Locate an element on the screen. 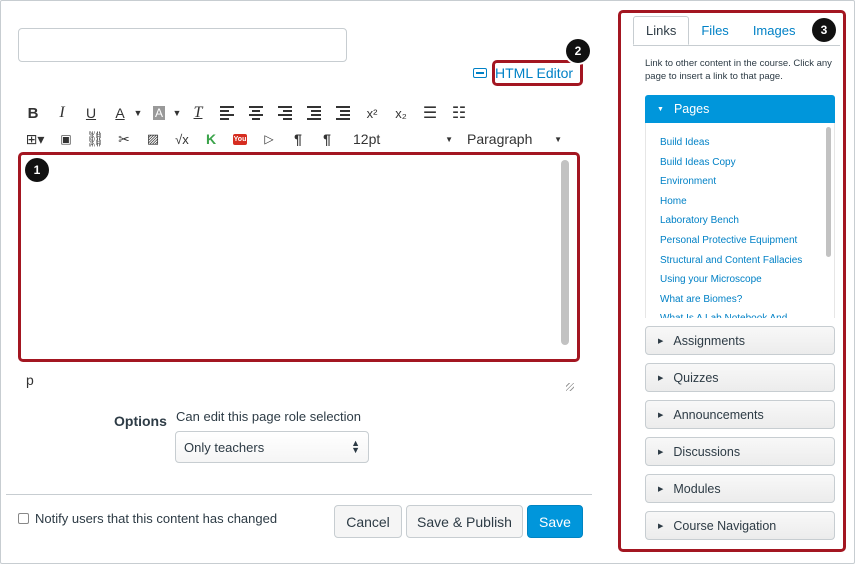 Image resolution: width=855 pixels, height=564 pixels. underline-button: U is located at coordinates (91, 113).